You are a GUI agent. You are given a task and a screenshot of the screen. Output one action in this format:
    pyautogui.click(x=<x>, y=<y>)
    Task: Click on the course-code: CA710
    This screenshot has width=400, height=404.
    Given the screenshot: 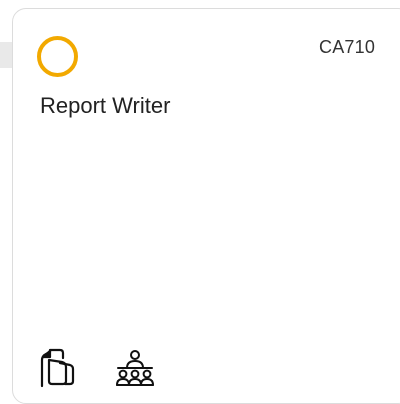 What is the action you would take?
    pyautogui.click(x=347, y=47)
    